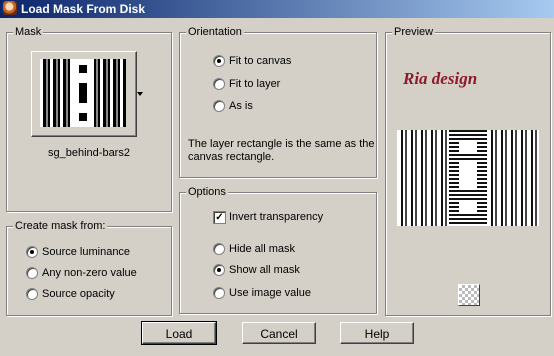 This screenshot has height=356, width=554. Describe the element at coordinates (219, 217) in the screenshot. I see `checkbox-checked-icon: ✓` at that location.